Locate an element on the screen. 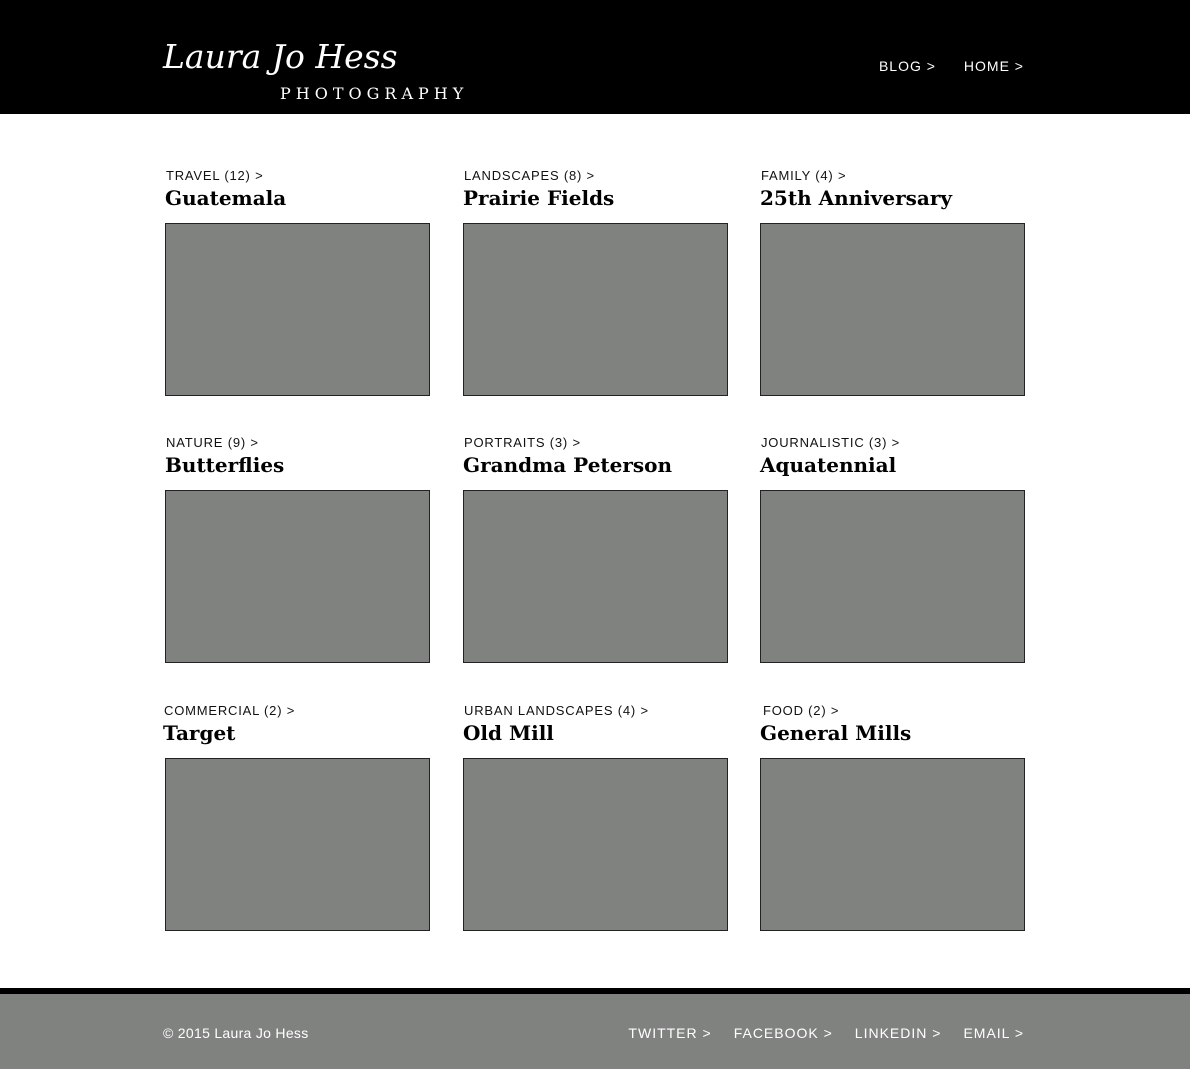 Image resolution: width=1190 pixels, height=1069 pixels. category-link: PORTRAITS (3) > is located at coordinates (522, 442).